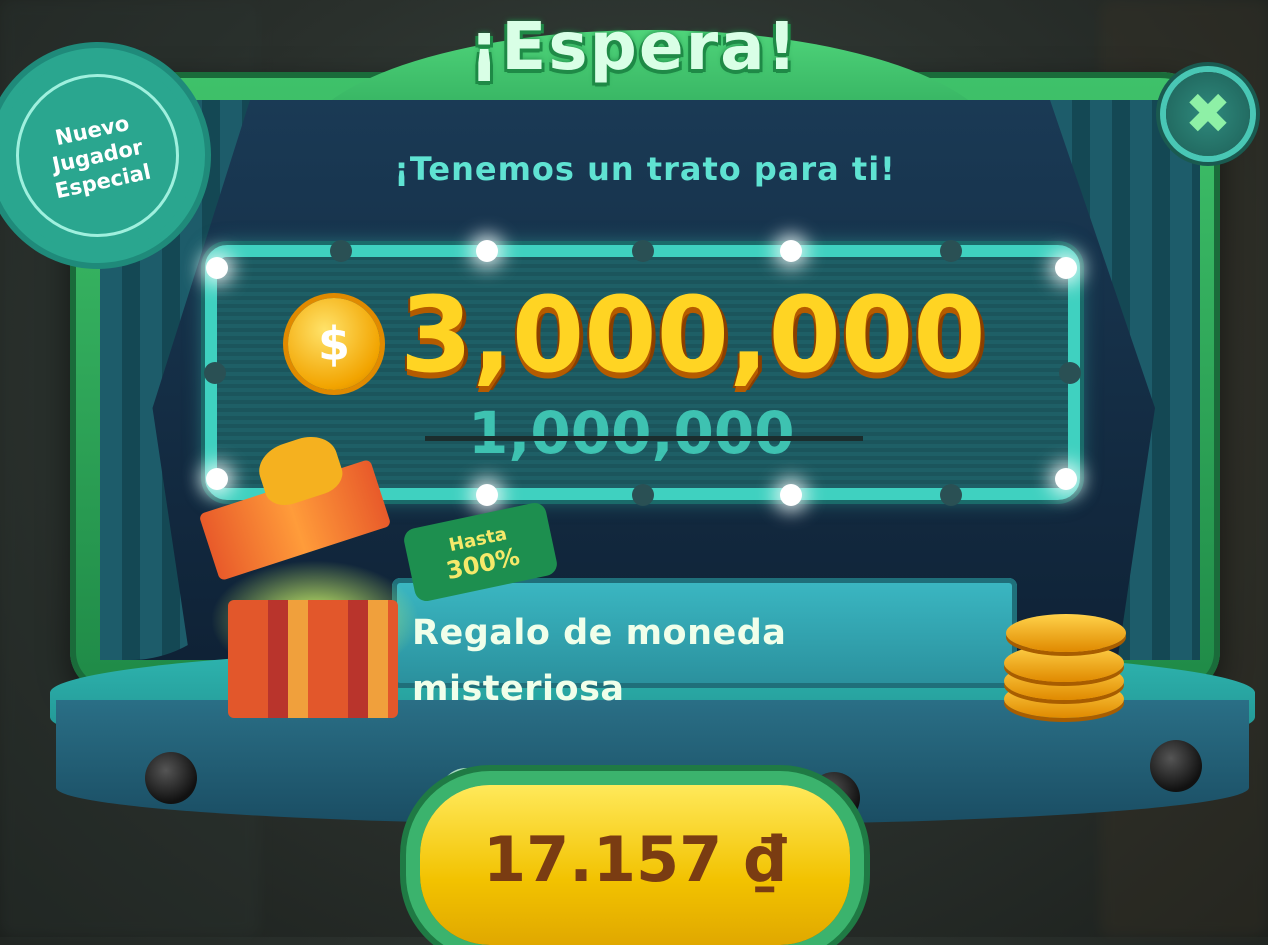  I want to click on mystery-gift-label: Regalo de moneda misteriosa, so click(599, 661).